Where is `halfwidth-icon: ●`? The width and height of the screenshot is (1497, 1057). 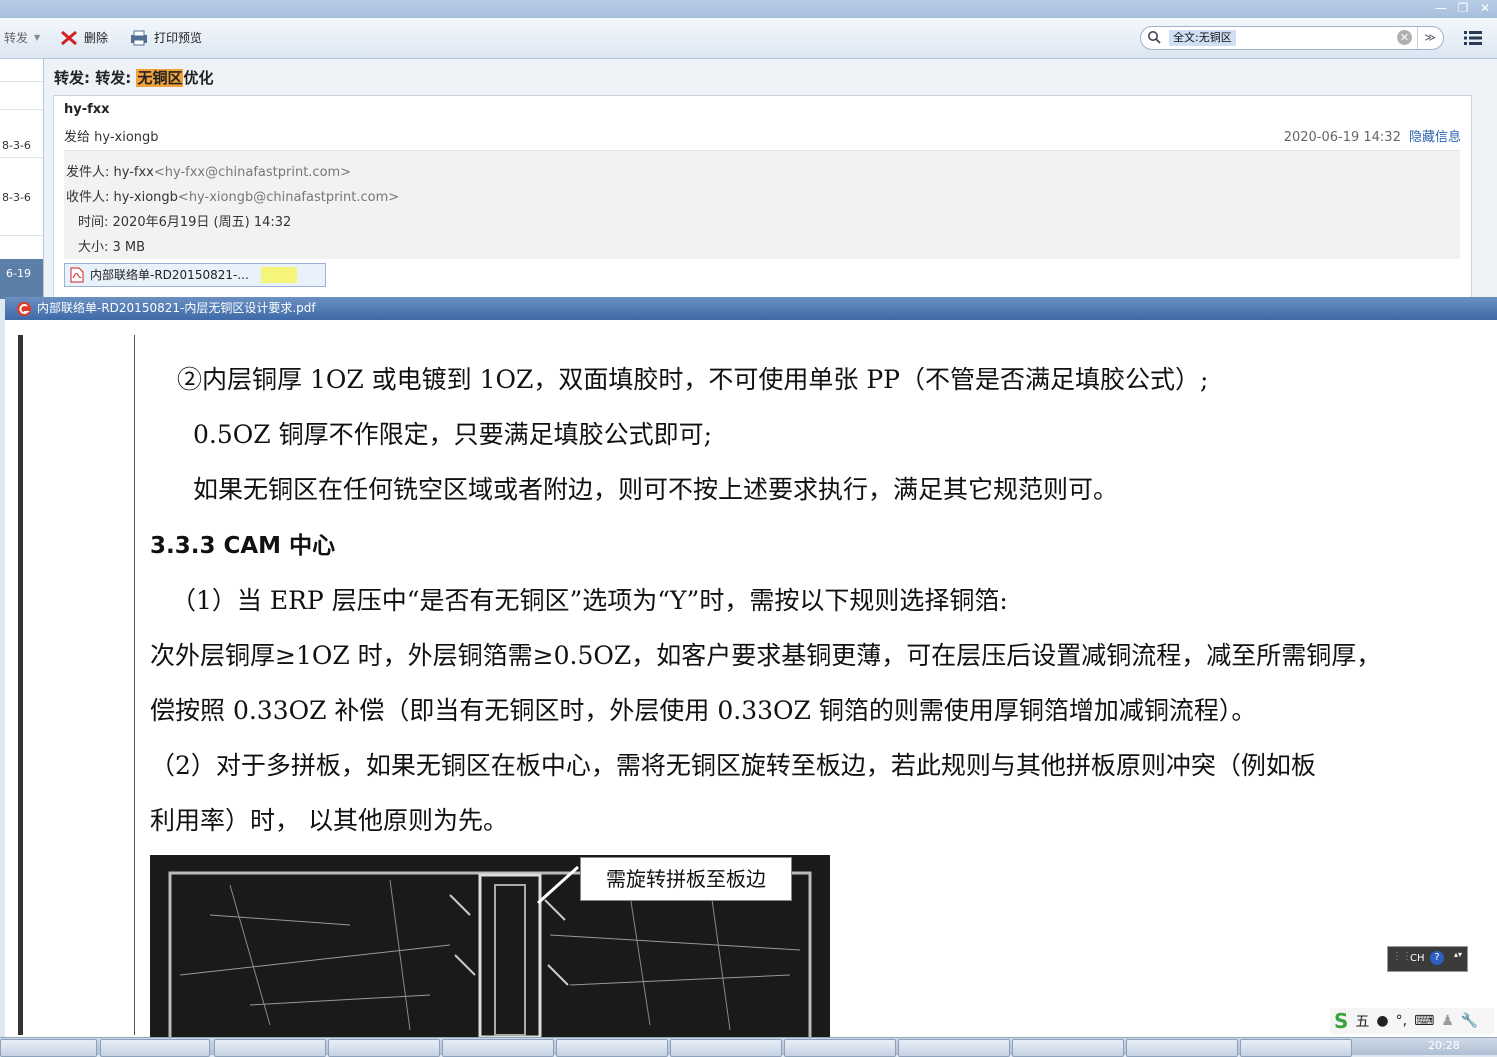
halfwidth-icon: ● is located at coordinates (1382, 1021).